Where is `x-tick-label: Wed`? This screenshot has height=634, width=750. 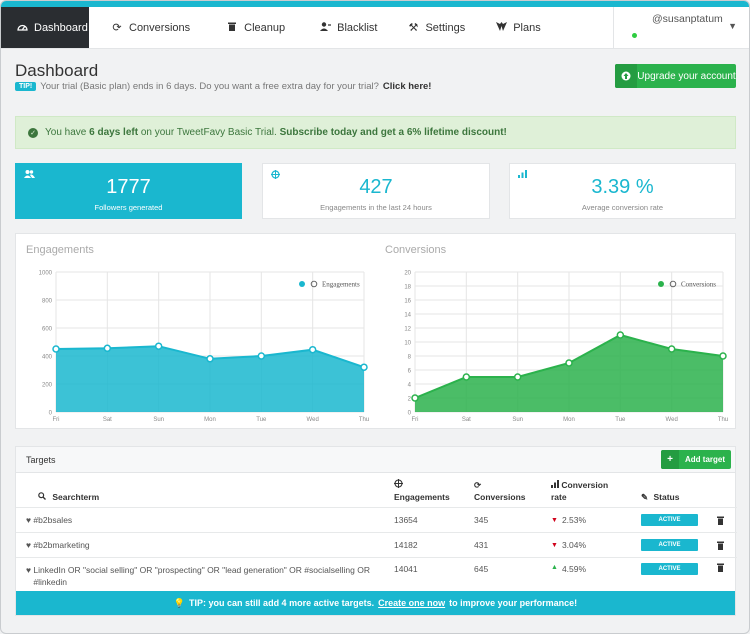
x-tick-label: Wed is located at coordinates (313, 420).